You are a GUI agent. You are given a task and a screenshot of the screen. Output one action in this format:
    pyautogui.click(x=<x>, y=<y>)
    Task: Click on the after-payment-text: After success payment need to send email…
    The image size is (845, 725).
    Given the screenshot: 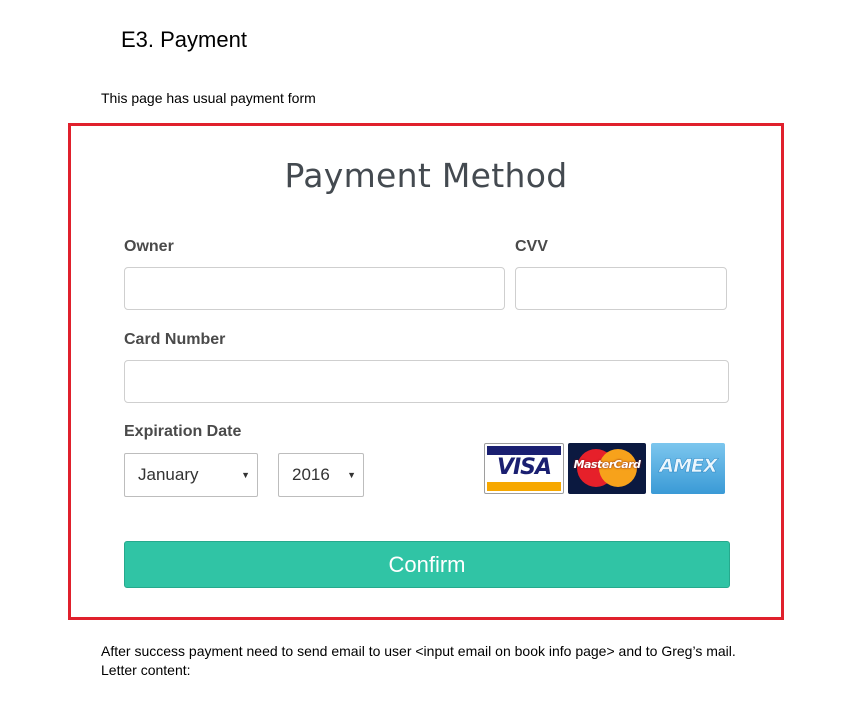 What is the action you would take?
    pyautogui.click(x=418, y=651)
    